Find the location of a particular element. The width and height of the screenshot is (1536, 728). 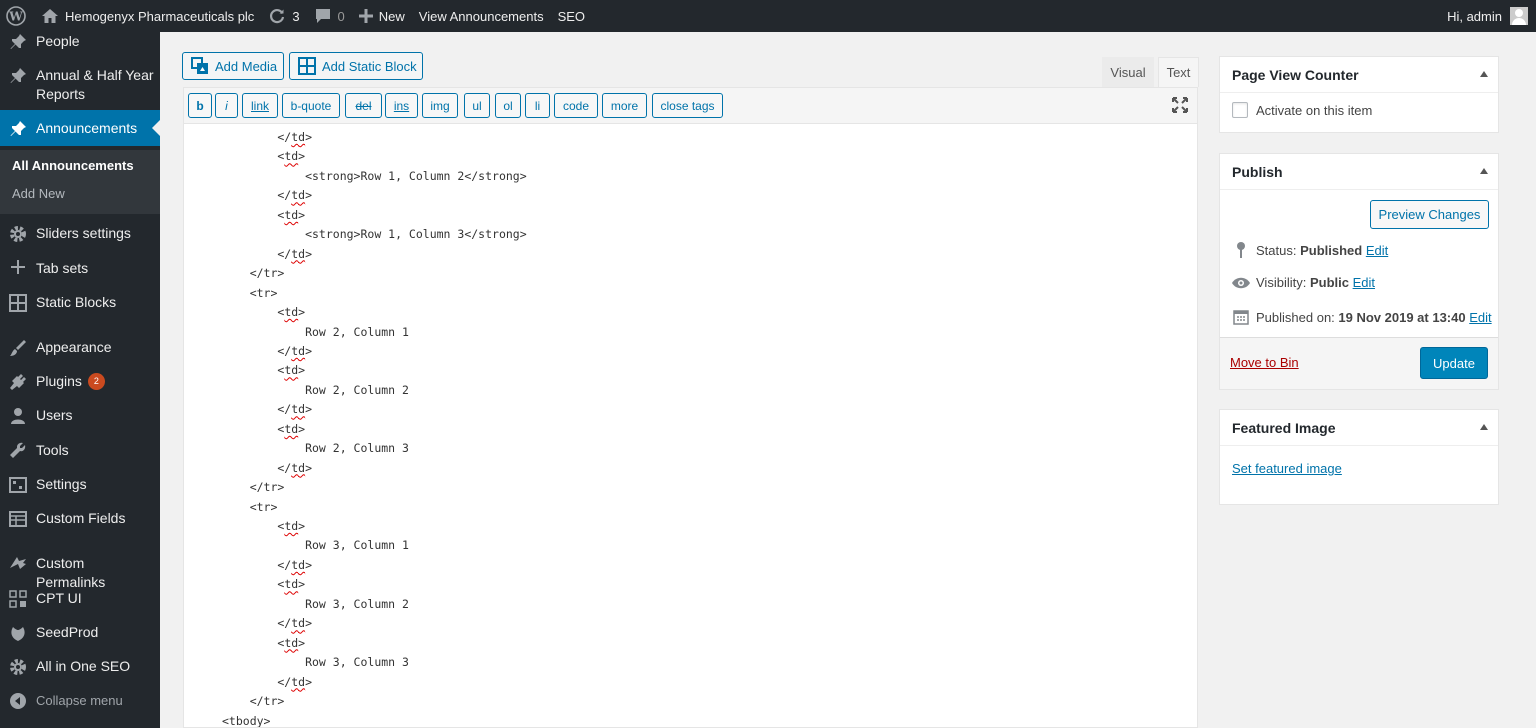

qt-ins-button: ins is located at coordinates (401, 105).